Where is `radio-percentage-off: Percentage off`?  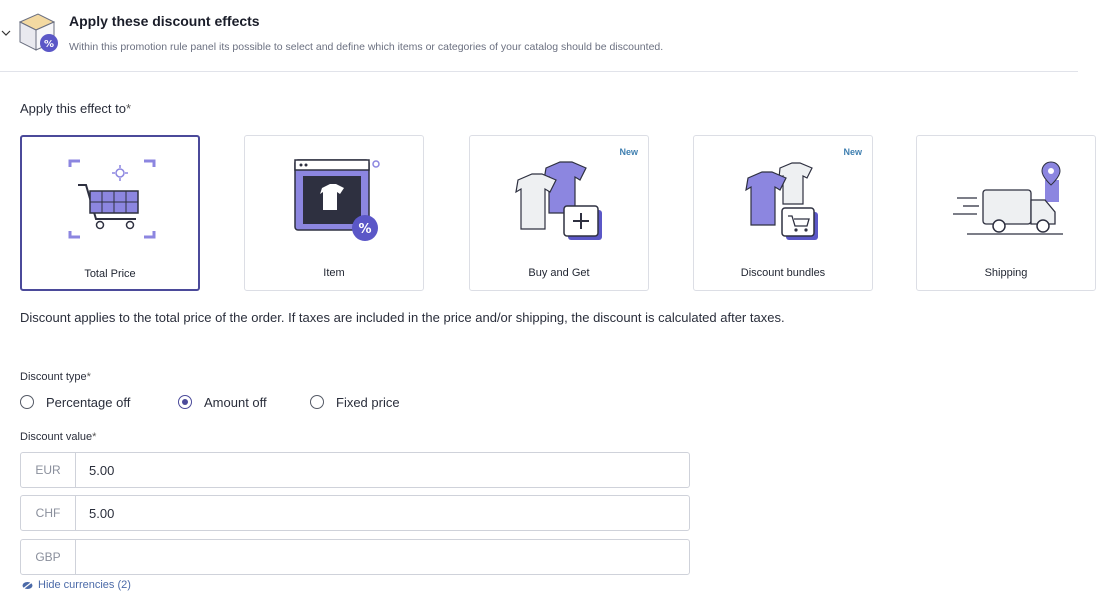
radio-percentage-off: Percentage off is located at coordinates (75, 402).